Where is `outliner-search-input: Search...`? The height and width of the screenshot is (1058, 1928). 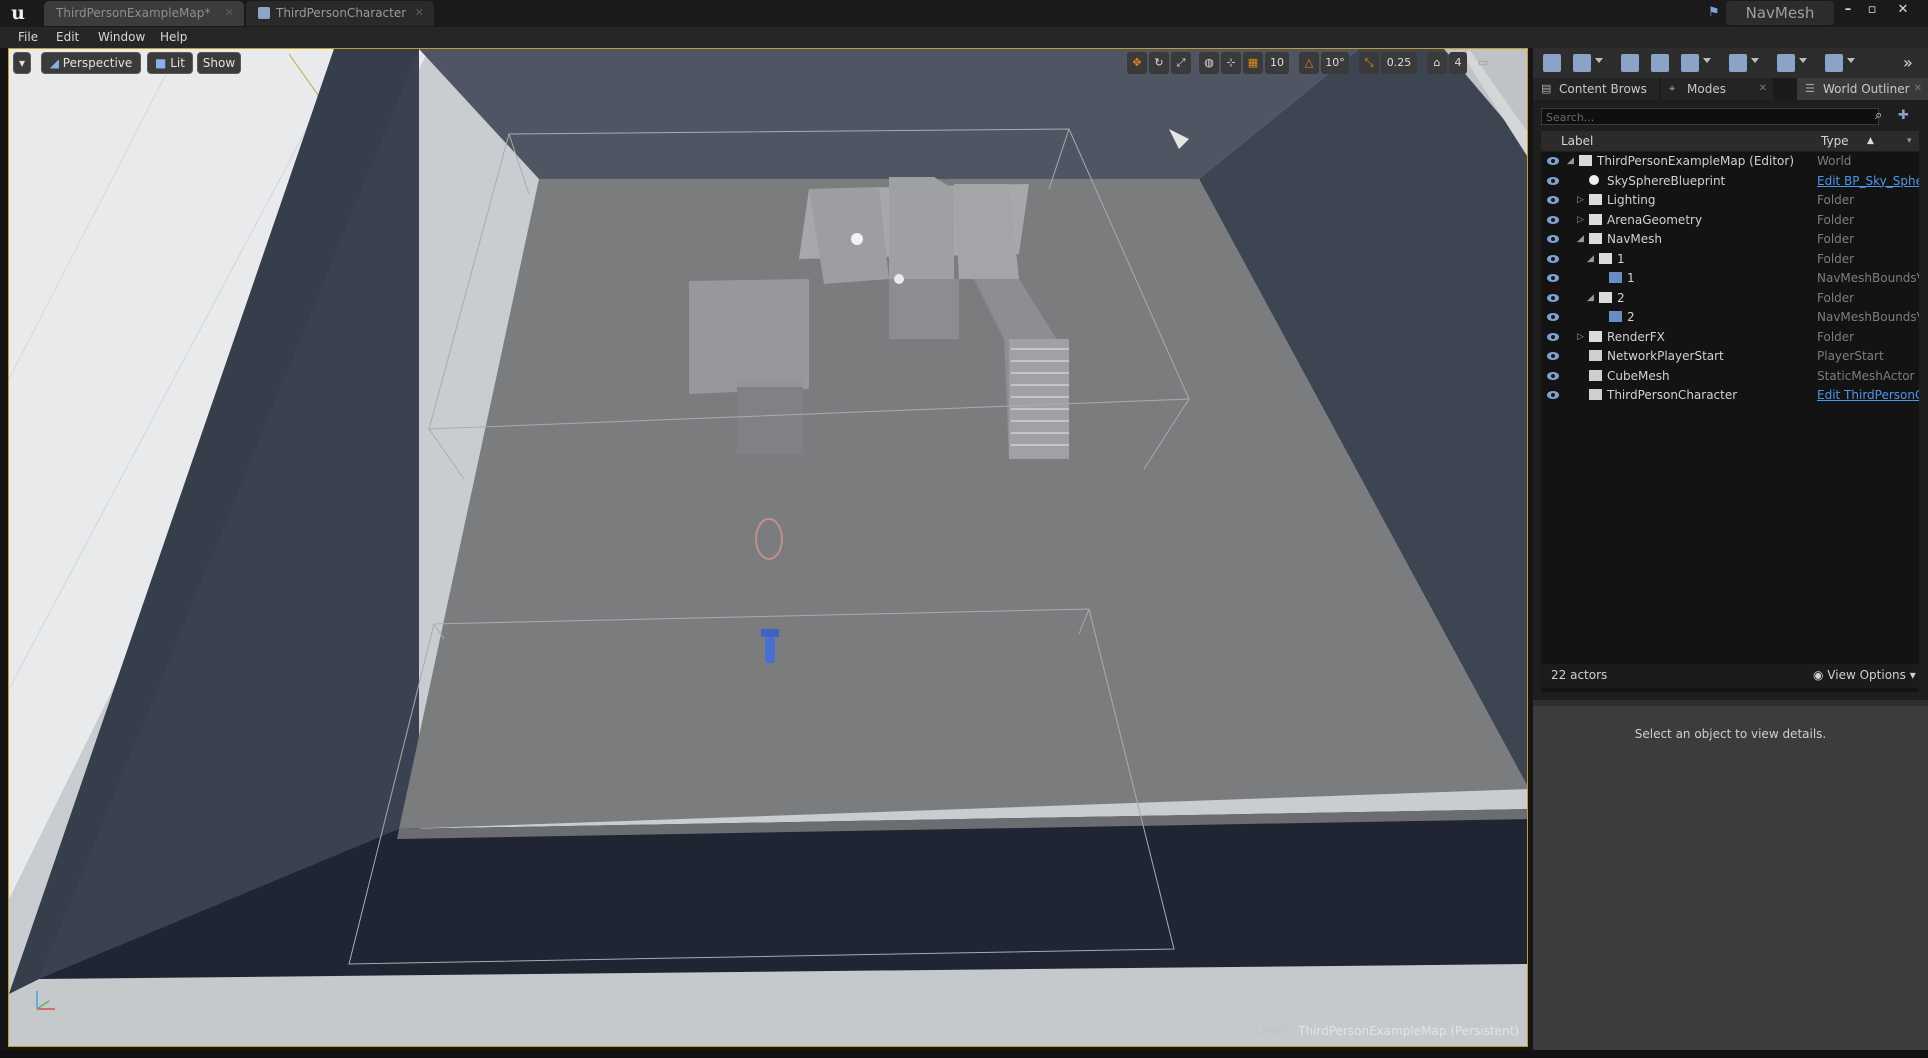 outliner-search-input: Search... is located at coordinates (1710, 116).